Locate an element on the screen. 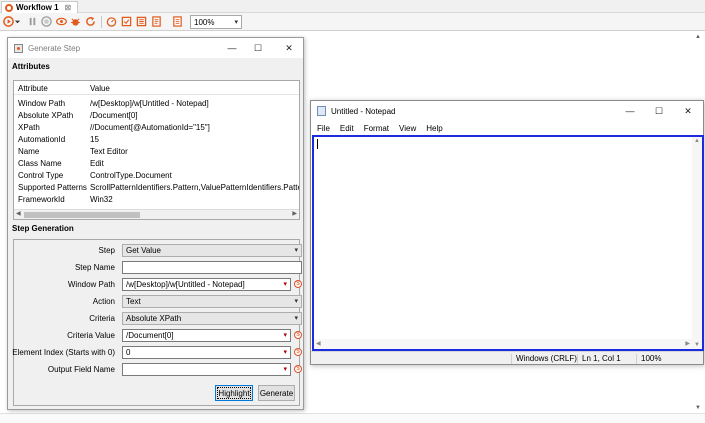 The width and height of the screenshot is (705, 423). criteria-value-combo: /Document[0] ▾ is located at coordinates (206, 335).